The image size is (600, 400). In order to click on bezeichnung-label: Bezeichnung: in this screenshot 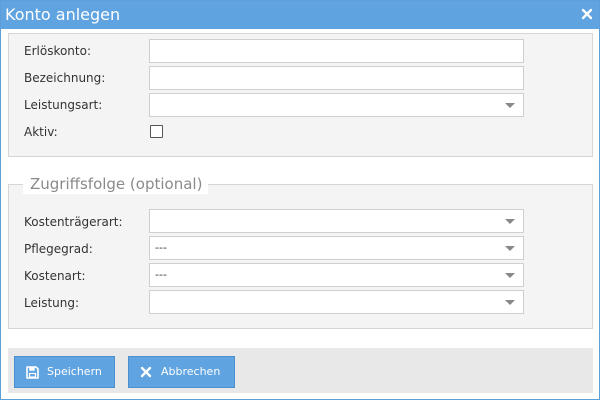, I will do `click(65, 78)`.